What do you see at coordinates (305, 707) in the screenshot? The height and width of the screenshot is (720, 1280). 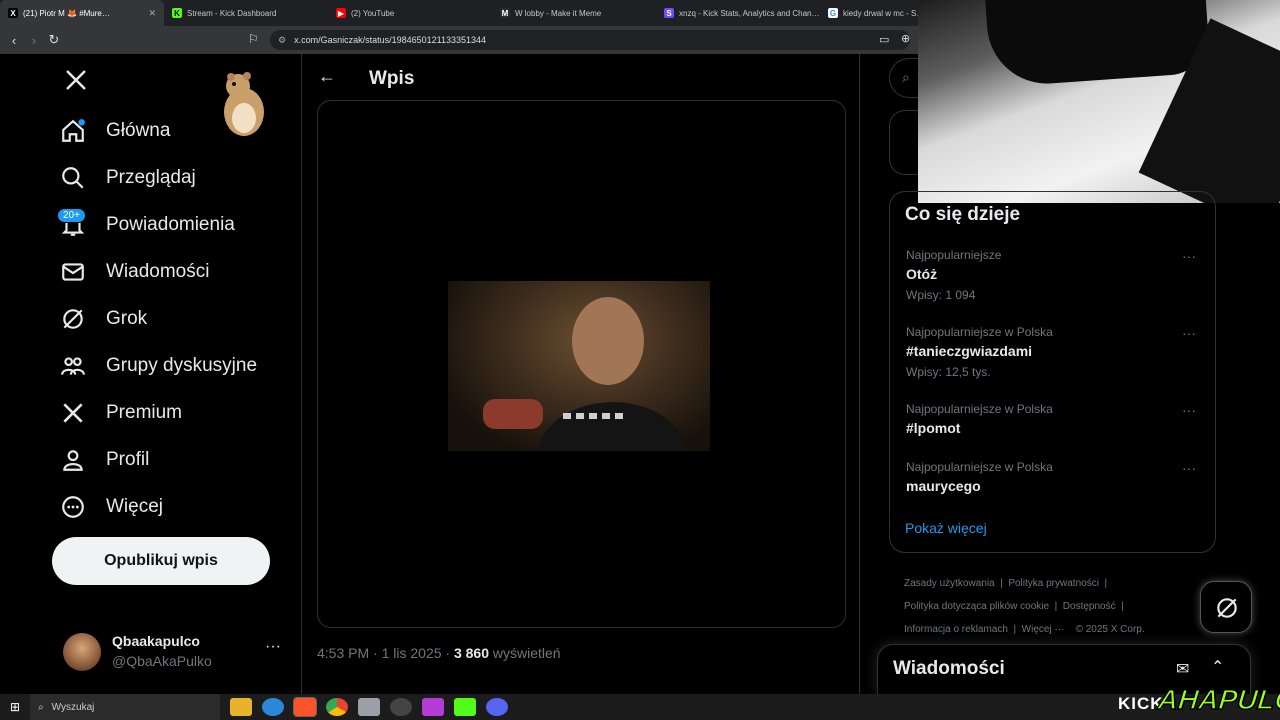 I see `brave-icon` at bounding box center [305, 707].